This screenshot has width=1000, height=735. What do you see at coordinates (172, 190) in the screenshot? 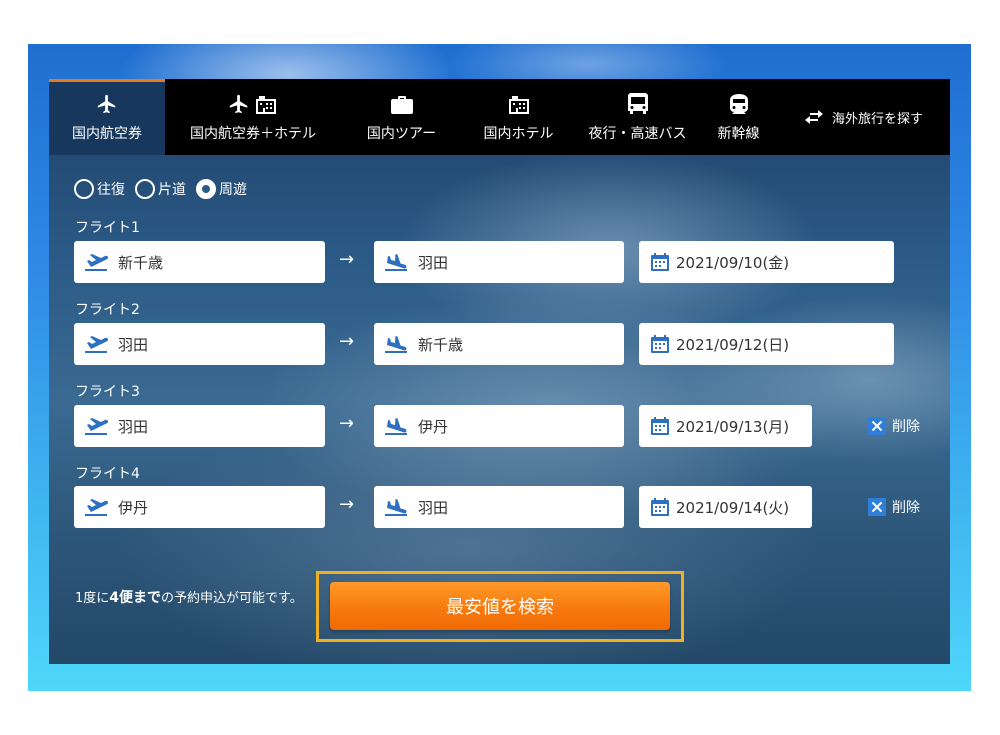
I see `radio-label: 片道` at bounding box center [172, 190].